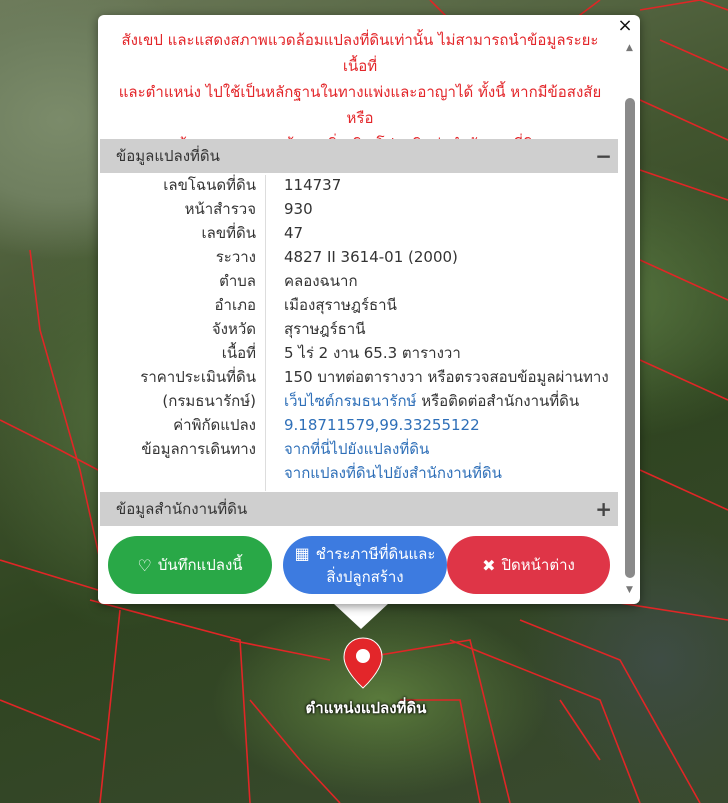 The image size is (728, 803). I want to click on treasury-website-link: เว็บไซต์กรมธนารักษ์, so click(350, 401).